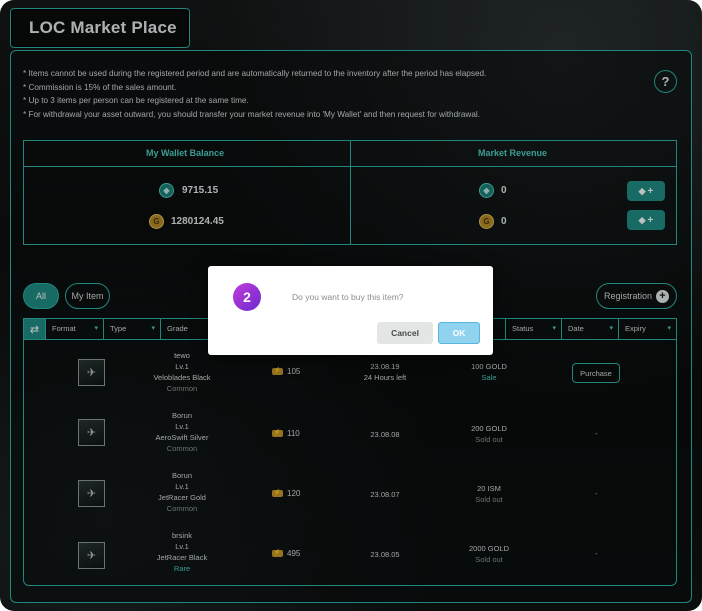 The image size is (702, 611). I want to click on confirm-question: Do you want to buy this item?, so click(348, 297).